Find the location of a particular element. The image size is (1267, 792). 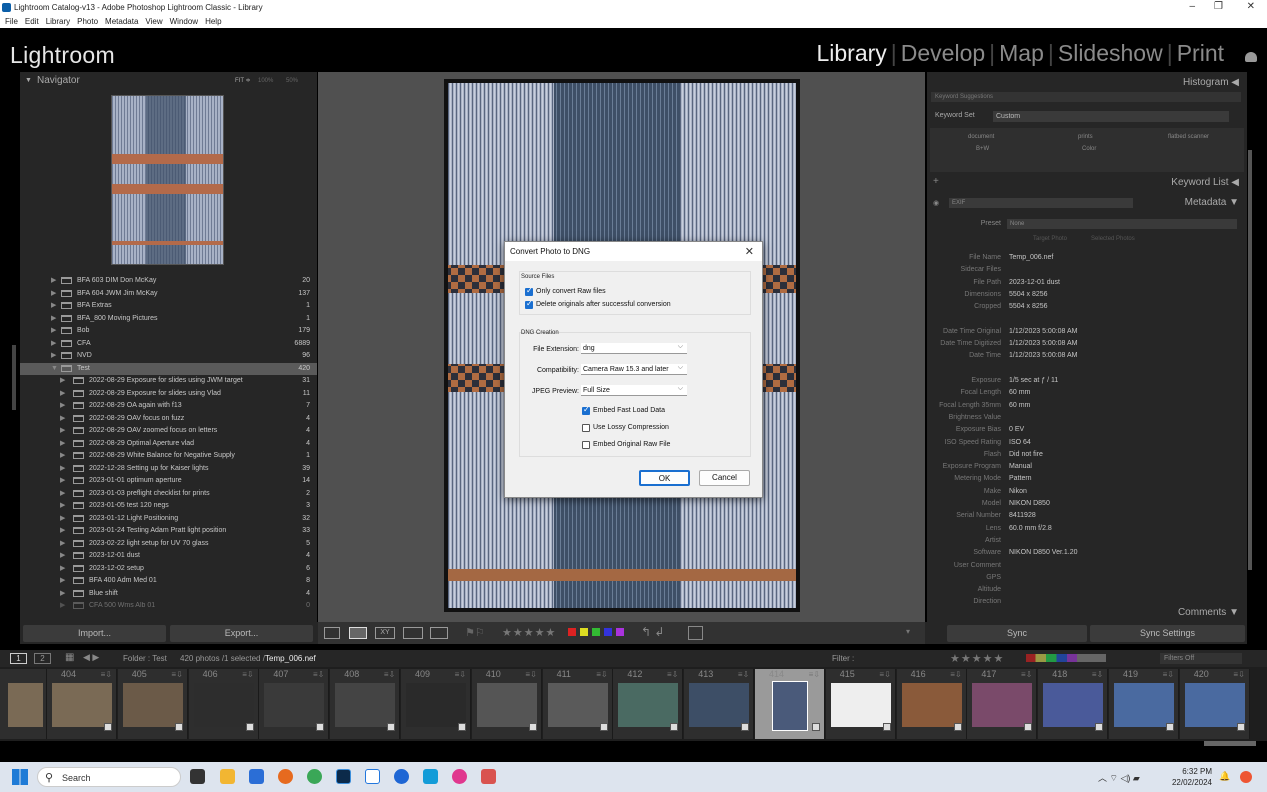

folder-row: ▶ BFA_800 Moving Pictures 1 is located at coordinates (168, 319).